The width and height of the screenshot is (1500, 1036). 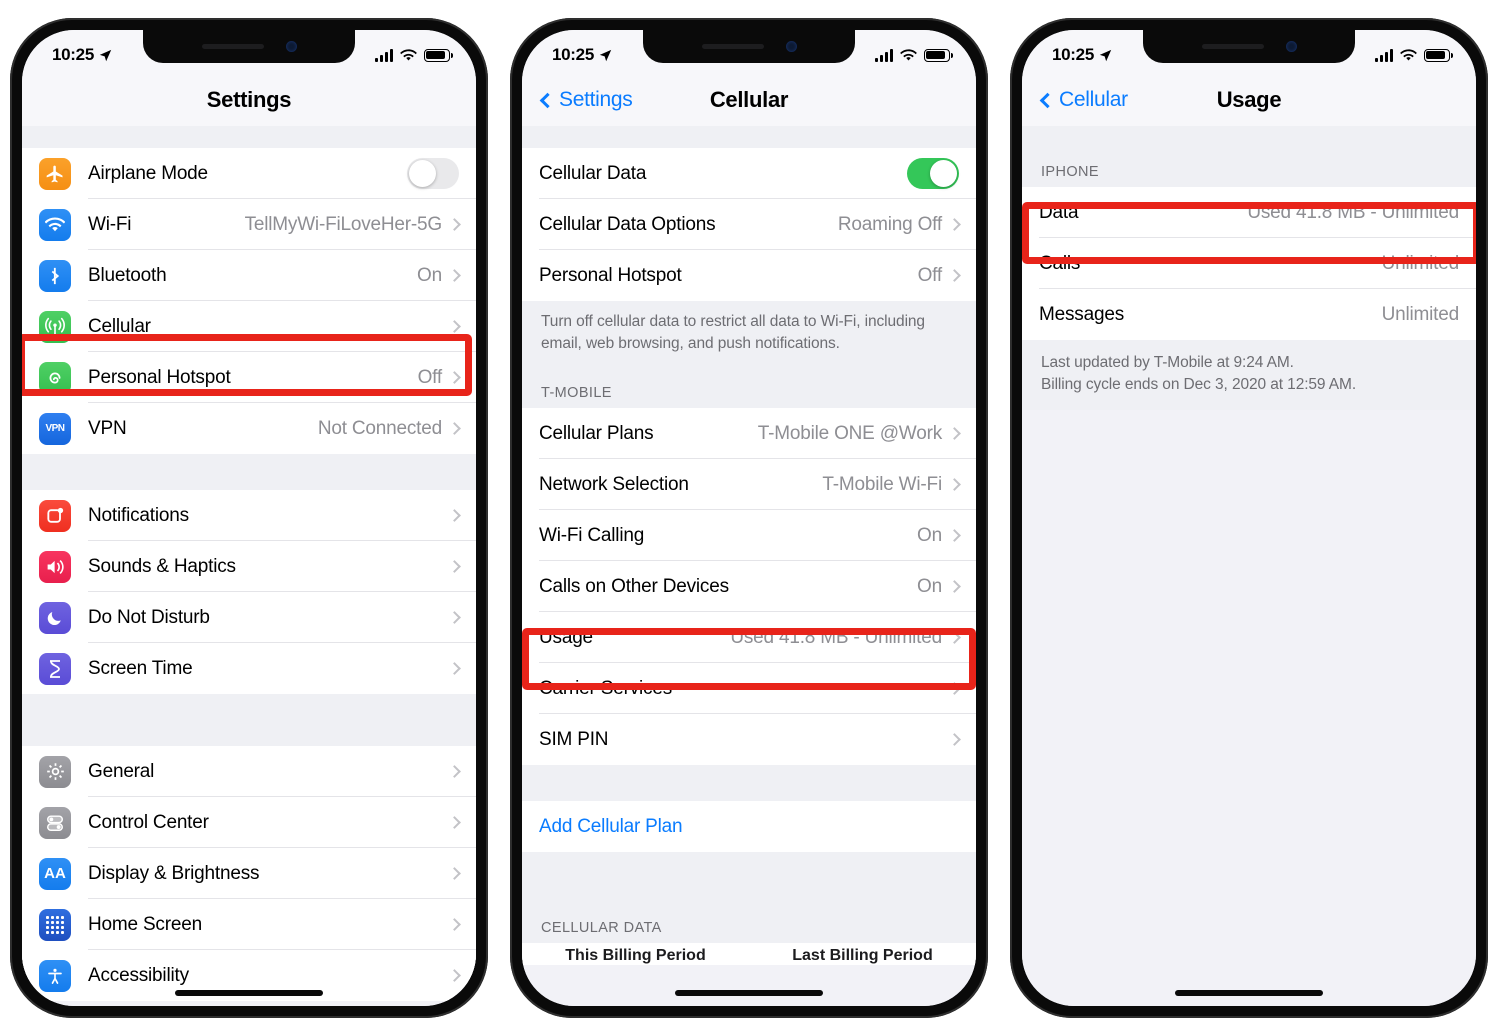 I want to click on row-add-cellular-plan: Add Cellular Plan, so click(x=749, y=826).